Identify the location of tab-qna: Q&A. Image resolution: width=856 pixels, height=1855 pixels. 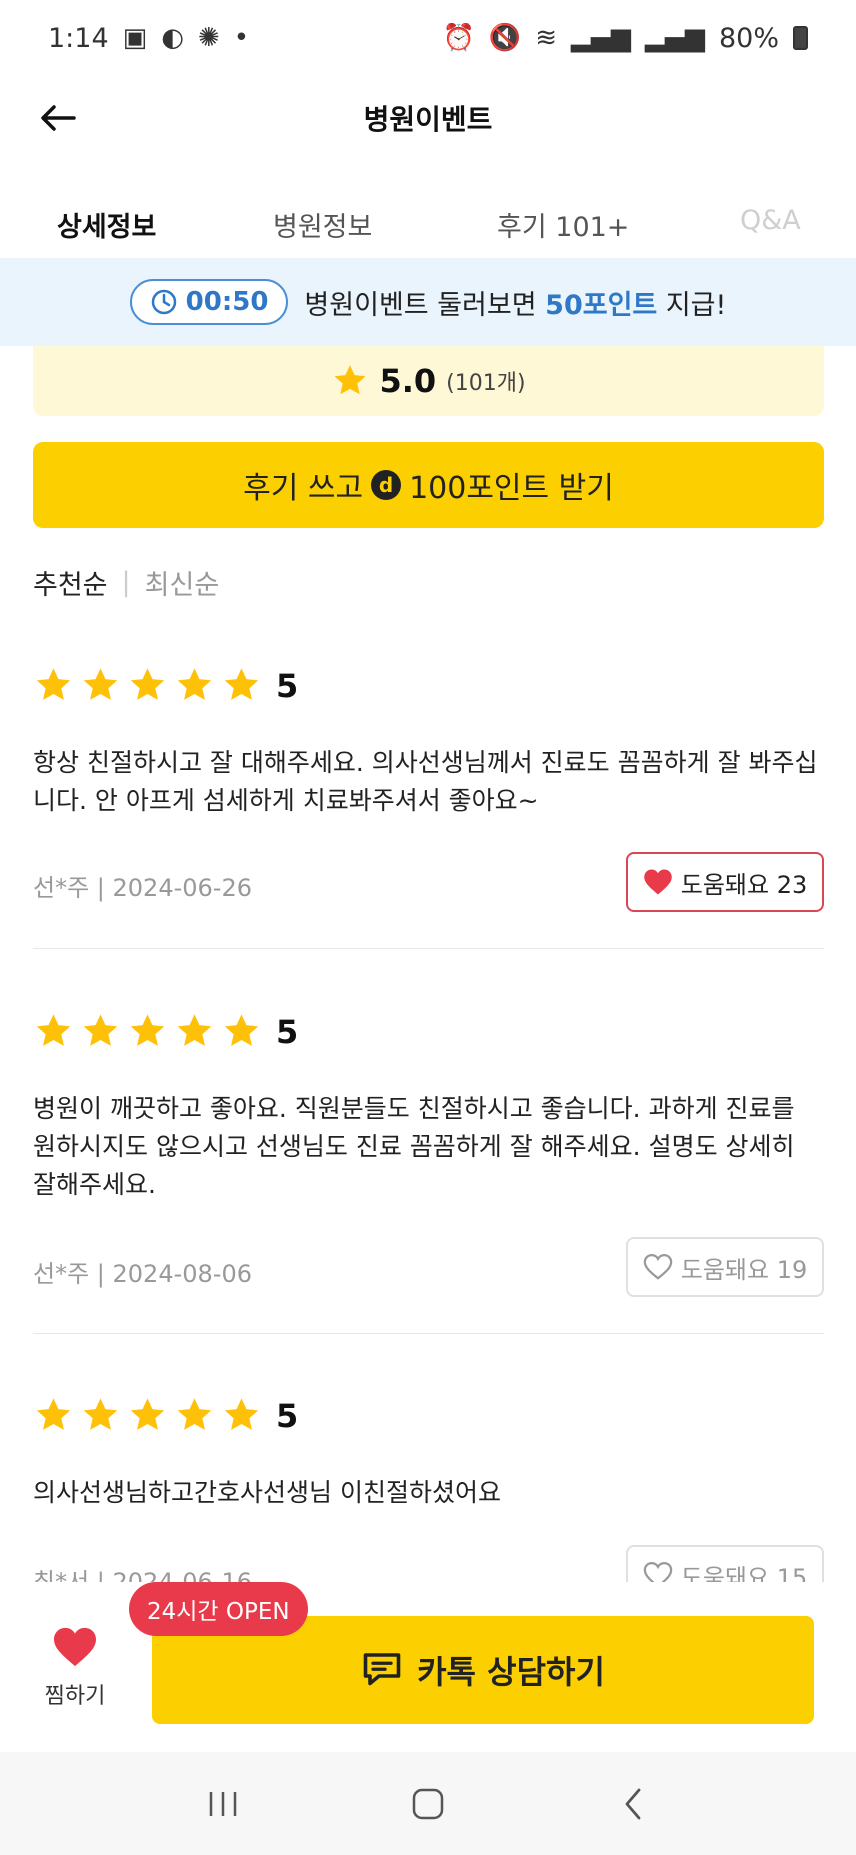
(770, 220).